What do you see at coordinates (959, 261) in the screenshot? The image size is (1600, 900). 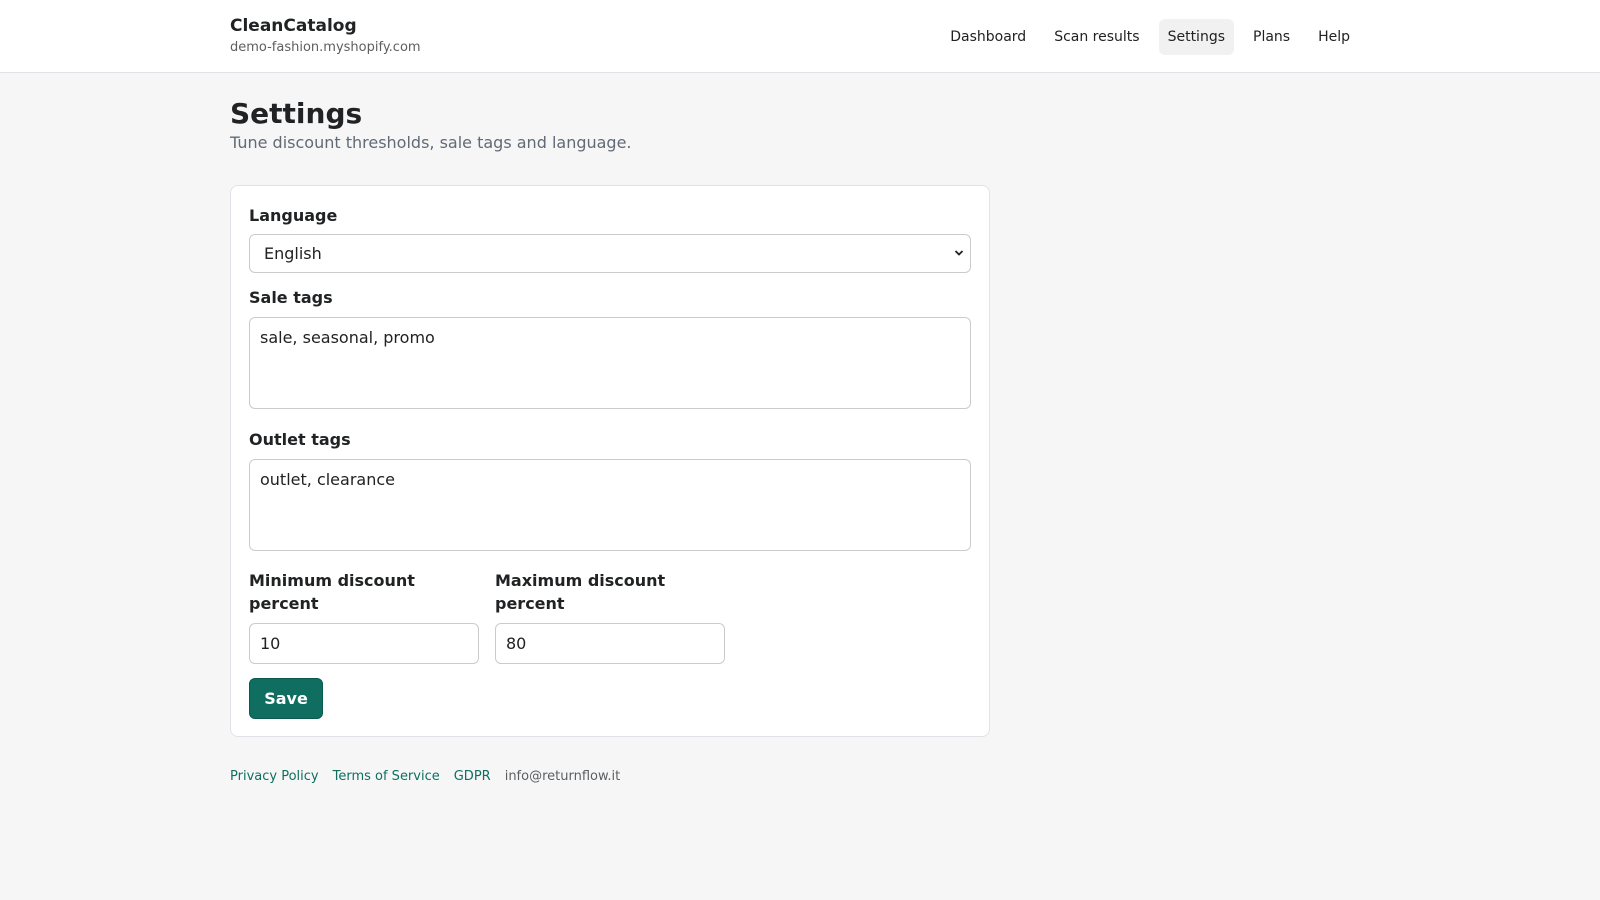 I see `chevron-down-icon` at bounding box center [959, 261].